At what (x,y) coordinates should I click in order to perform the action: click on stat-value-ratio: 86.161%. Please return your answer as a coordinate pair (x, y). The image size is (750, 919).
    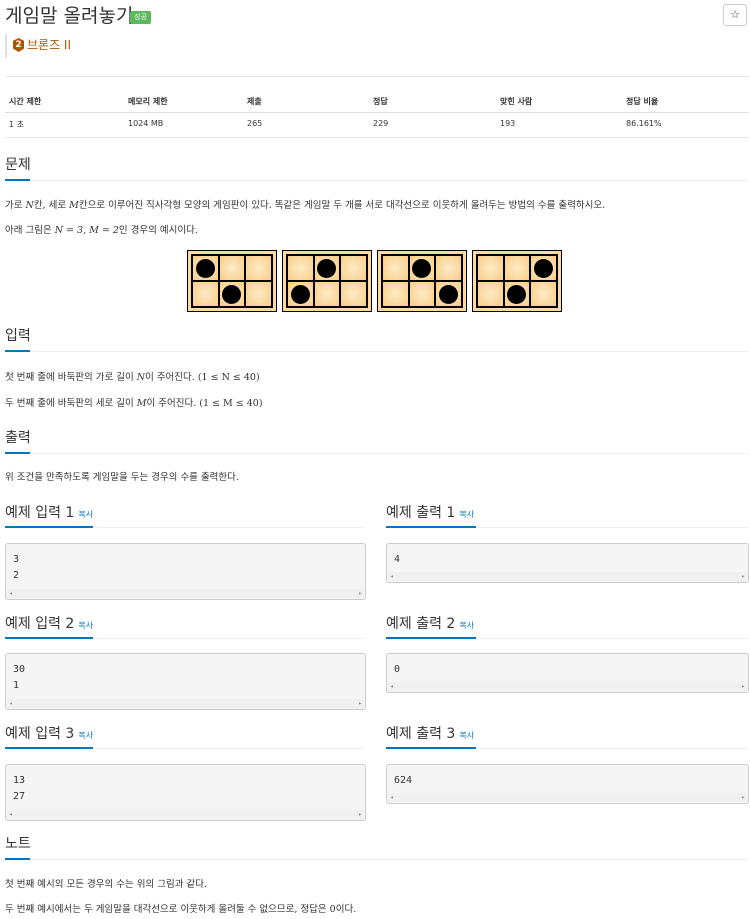
    Looking at the image, I should click on (644, 123).